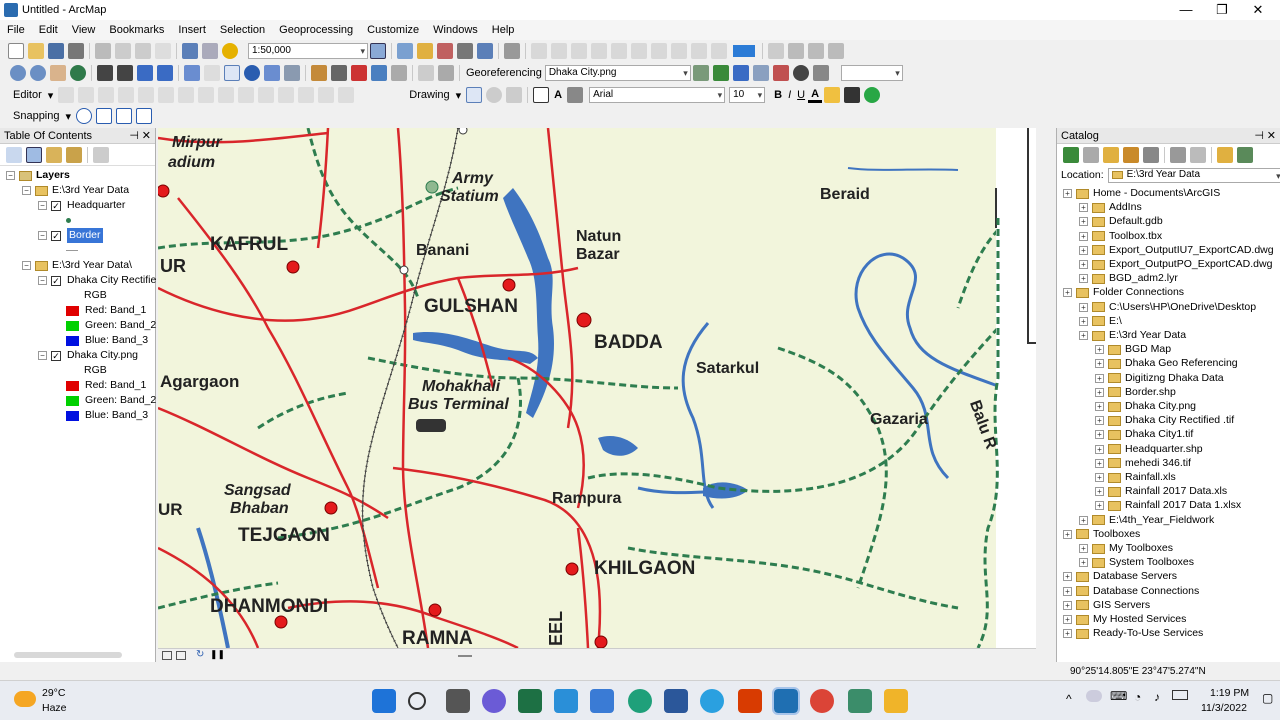  I want to click on edit-tool-2-icon, so click(86, 95).